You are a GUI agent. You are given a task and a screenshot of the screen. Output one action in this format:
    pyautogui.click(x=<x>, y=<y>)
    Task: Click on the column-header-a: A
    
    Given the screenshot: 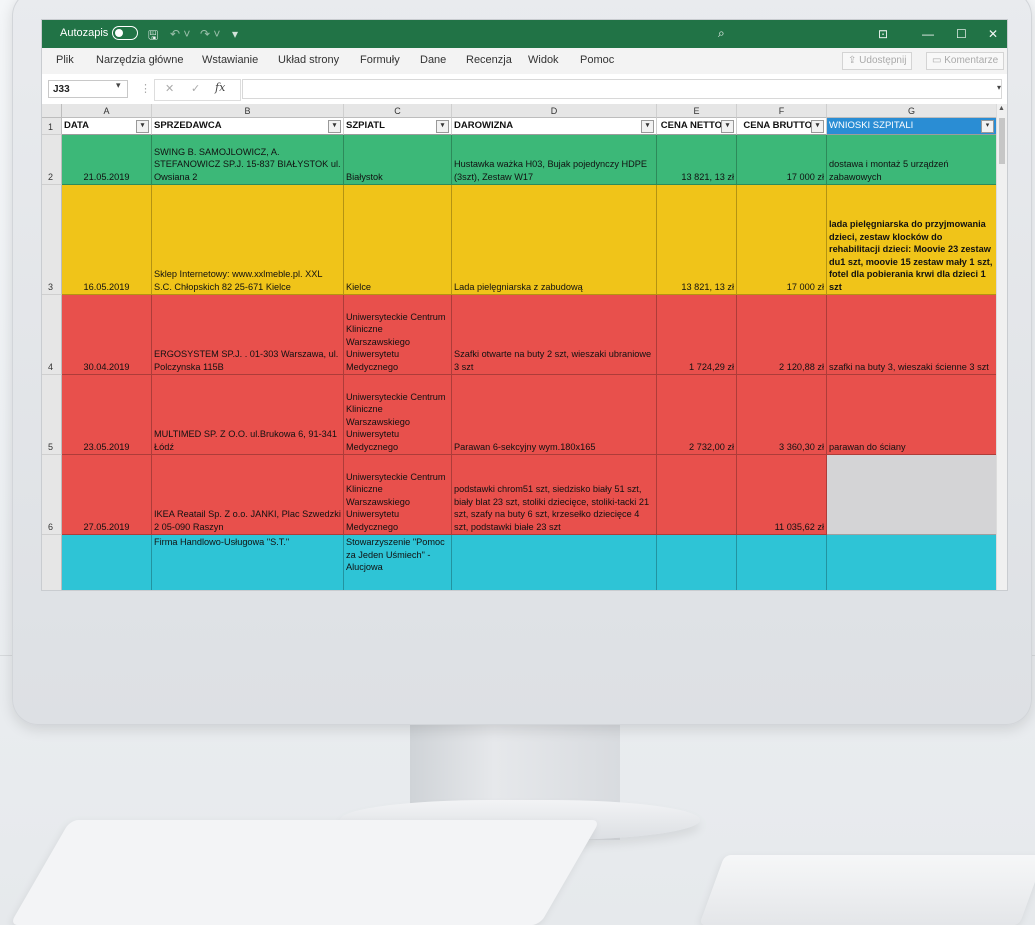 What is the action you would take?
    pyautogui.click(x=107, y=111)
    